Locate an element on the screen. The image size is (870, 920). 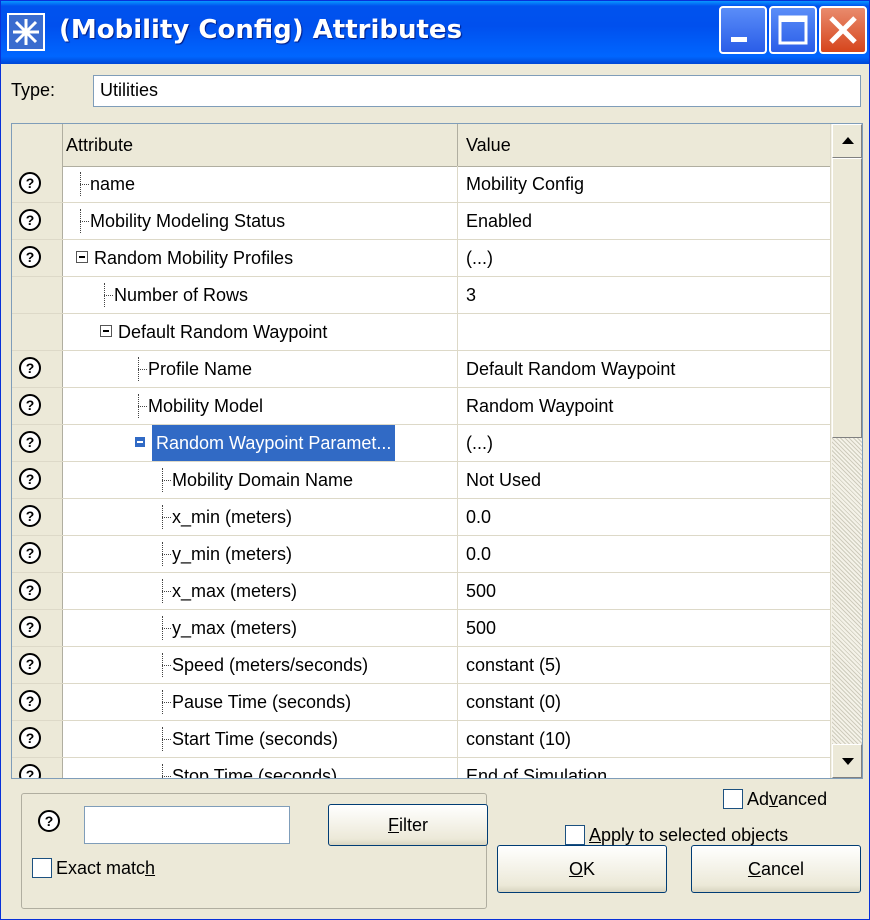
cancel-button: Cancel is located at coordinates (776, 869).